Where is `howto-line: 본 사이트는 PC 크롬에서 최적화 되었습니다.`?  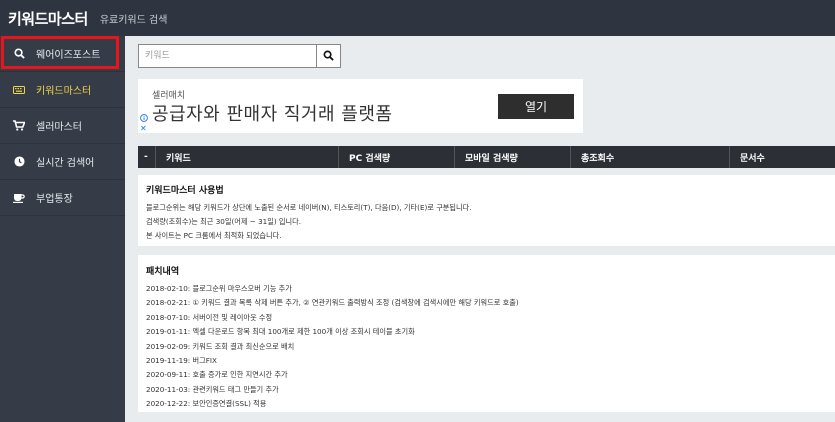 howto-line: 본 사이트는 PC 크롬에서 최적화 되었습니다. is located at coordinates (214, 235).